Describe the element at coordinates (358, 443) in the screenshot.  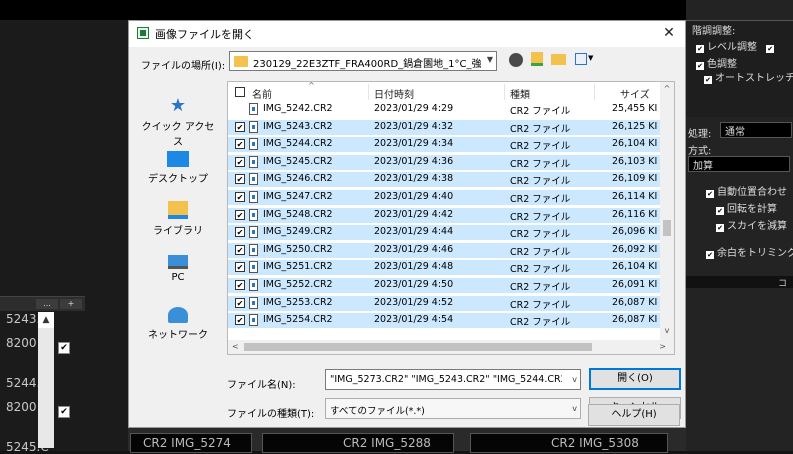
I see `thumbnail-item: CR2 IMG_5288` at that location.